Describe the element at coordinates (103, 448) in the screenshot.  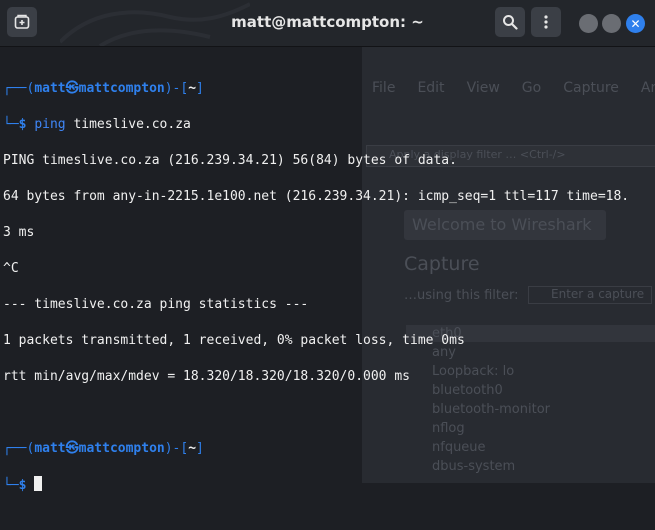
I see `prompt-line-2: ┌──(matt㉿mattcompton)-[~]` at that location.